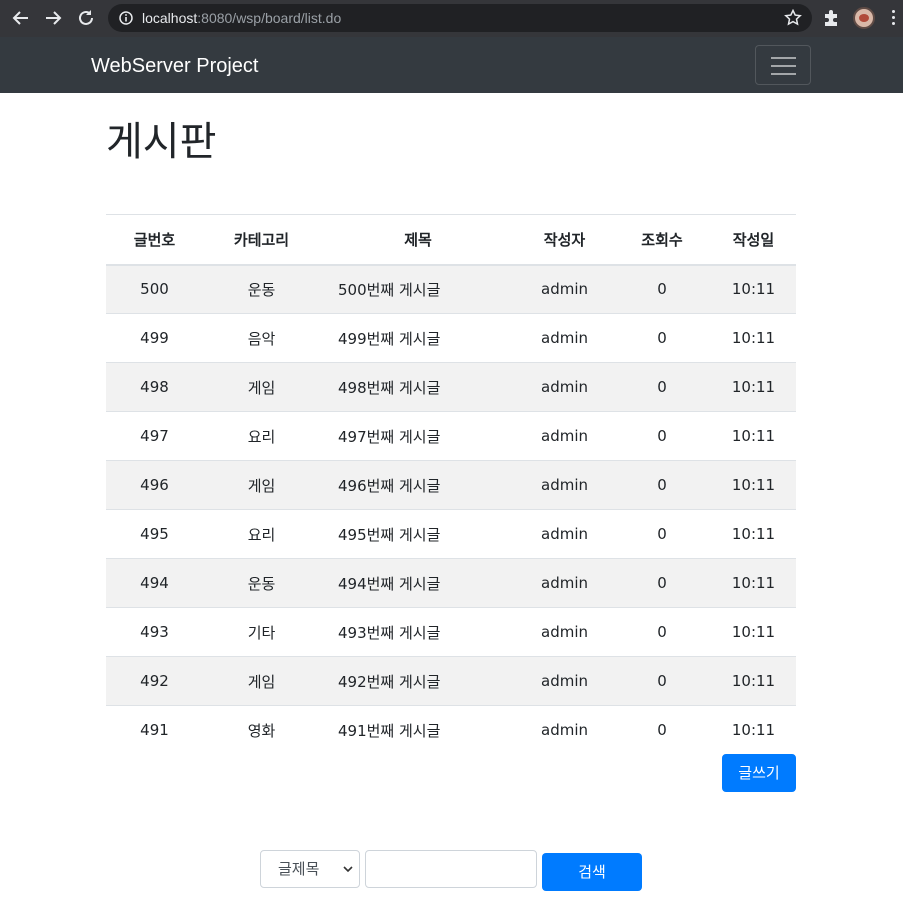 This screenshot has height=904, width=903. I want to click on table-row: 496 게임 496번째 게시글 admin 0 10:11, so click(451, 485).